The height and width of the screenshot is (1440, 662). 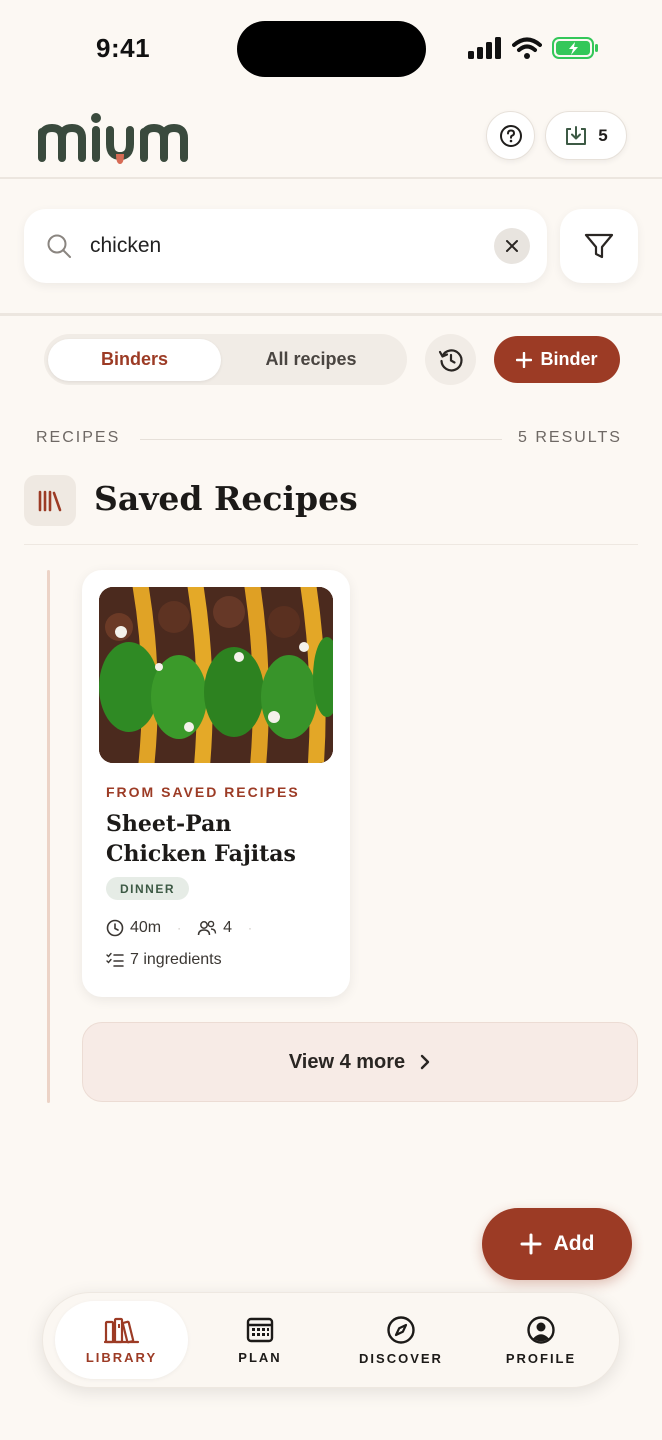 I want to click on search-input, so click(x=275, y=246).